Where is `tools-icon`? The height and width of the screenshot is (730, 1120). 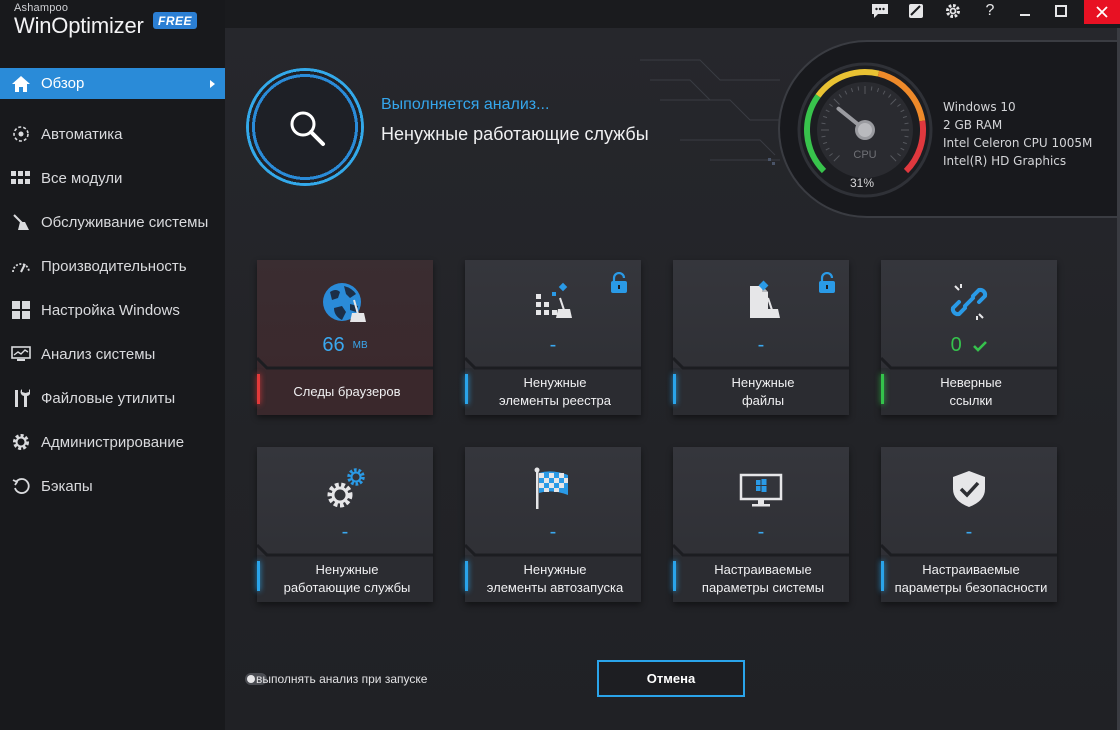 tools-icon is located at coordinates (21, 398).